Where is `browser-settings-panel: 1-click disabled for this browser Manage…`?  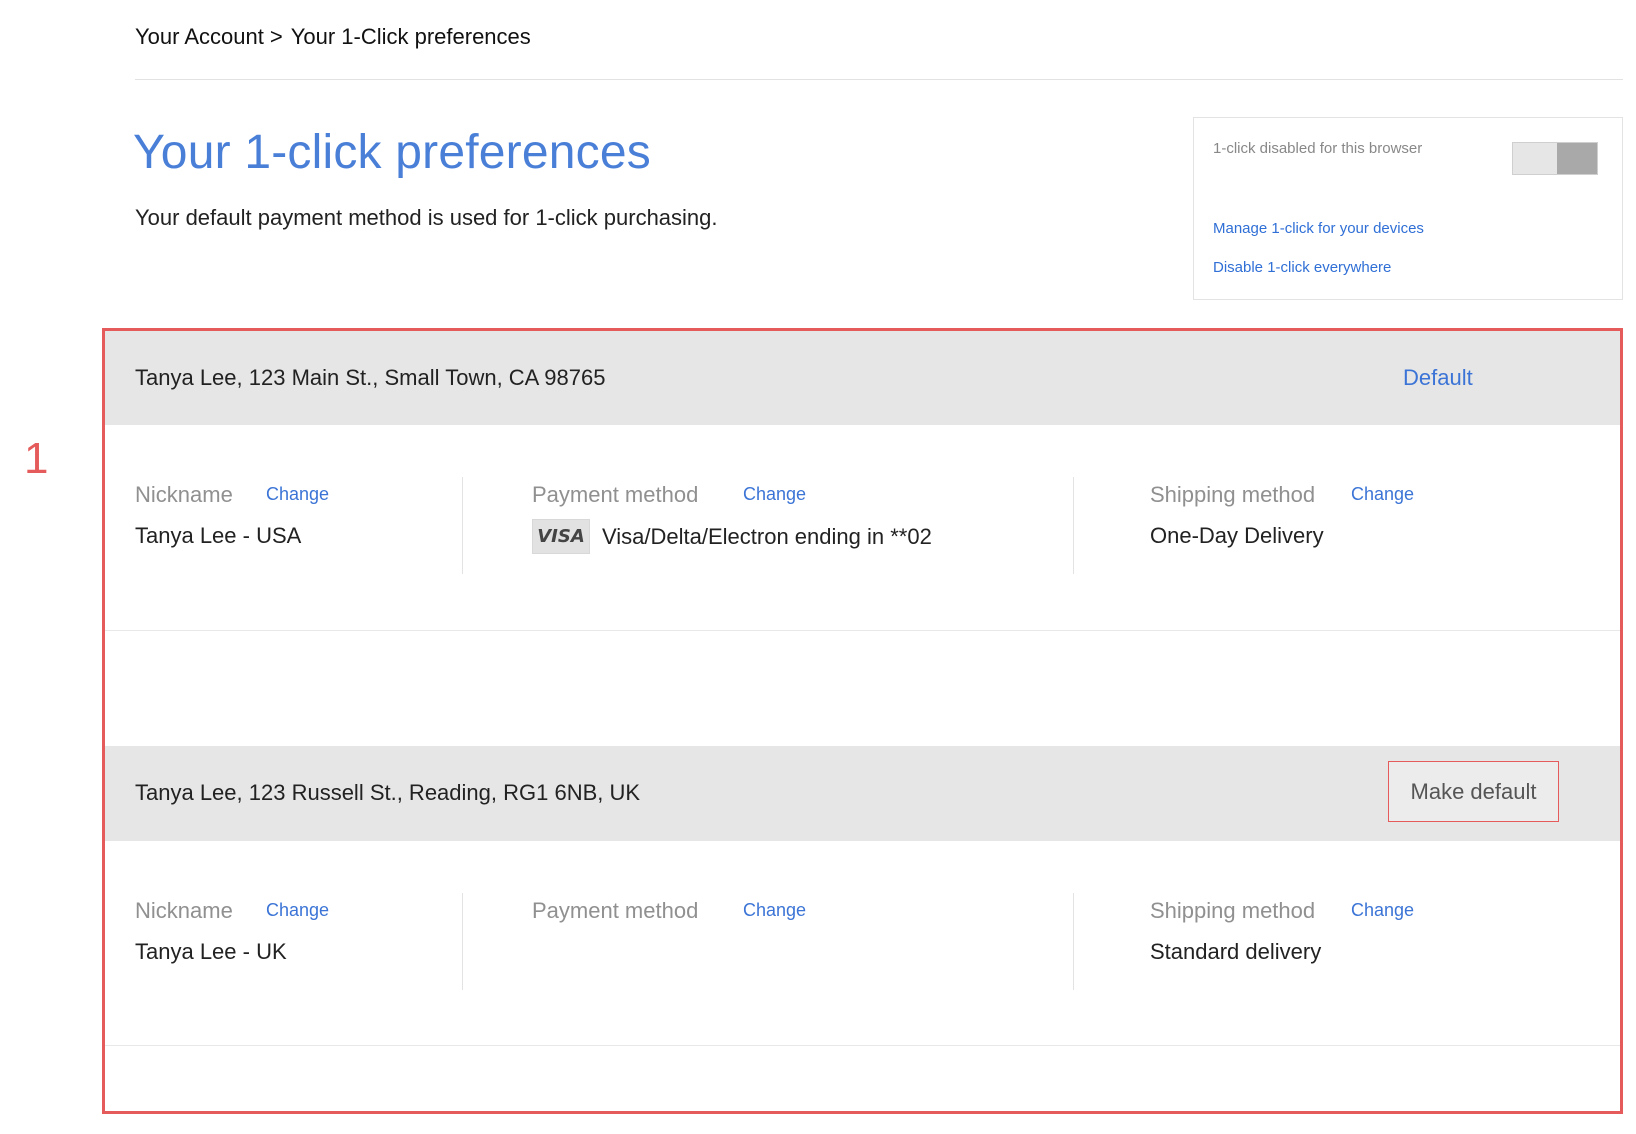
browser-settings-panel: 1-click disabled for this browser Manage… is located at coordinates (1408, 208).